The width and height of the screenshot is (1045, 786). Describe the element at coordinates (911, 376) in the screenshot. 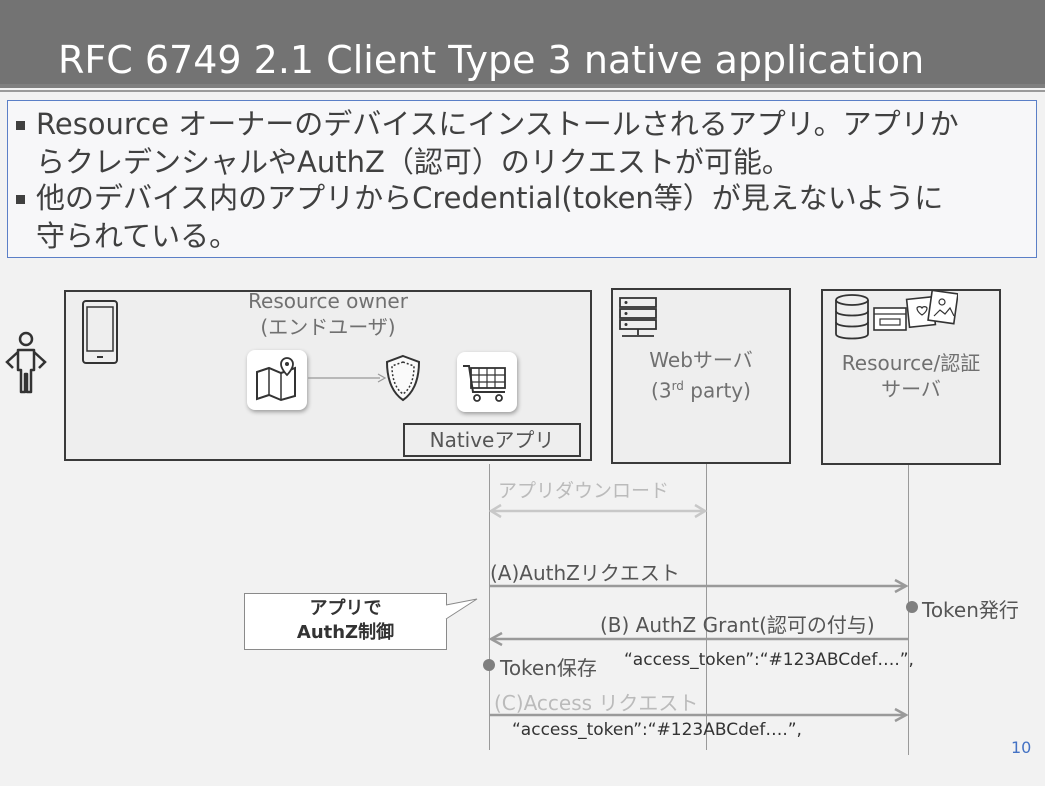

I see `resource-server-title: Resource/認証 サーバ` at that location.